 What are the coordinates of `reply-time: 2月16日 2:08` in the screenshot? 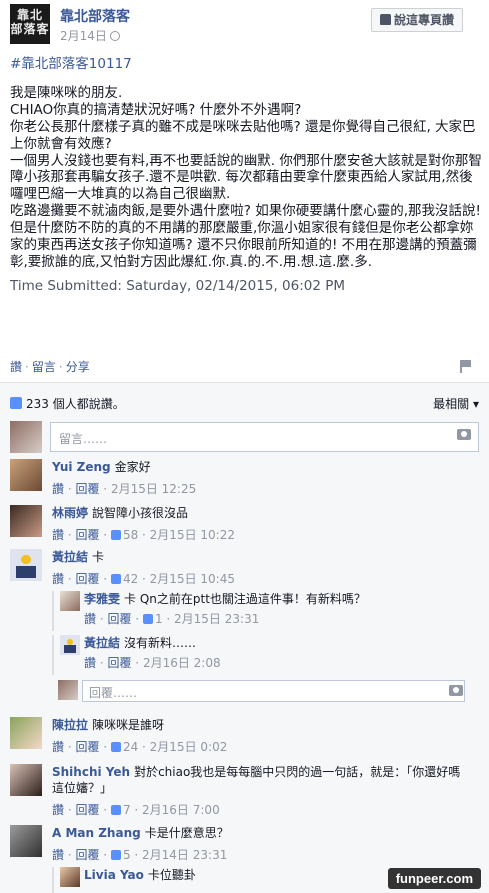 It's located at (182, 663).